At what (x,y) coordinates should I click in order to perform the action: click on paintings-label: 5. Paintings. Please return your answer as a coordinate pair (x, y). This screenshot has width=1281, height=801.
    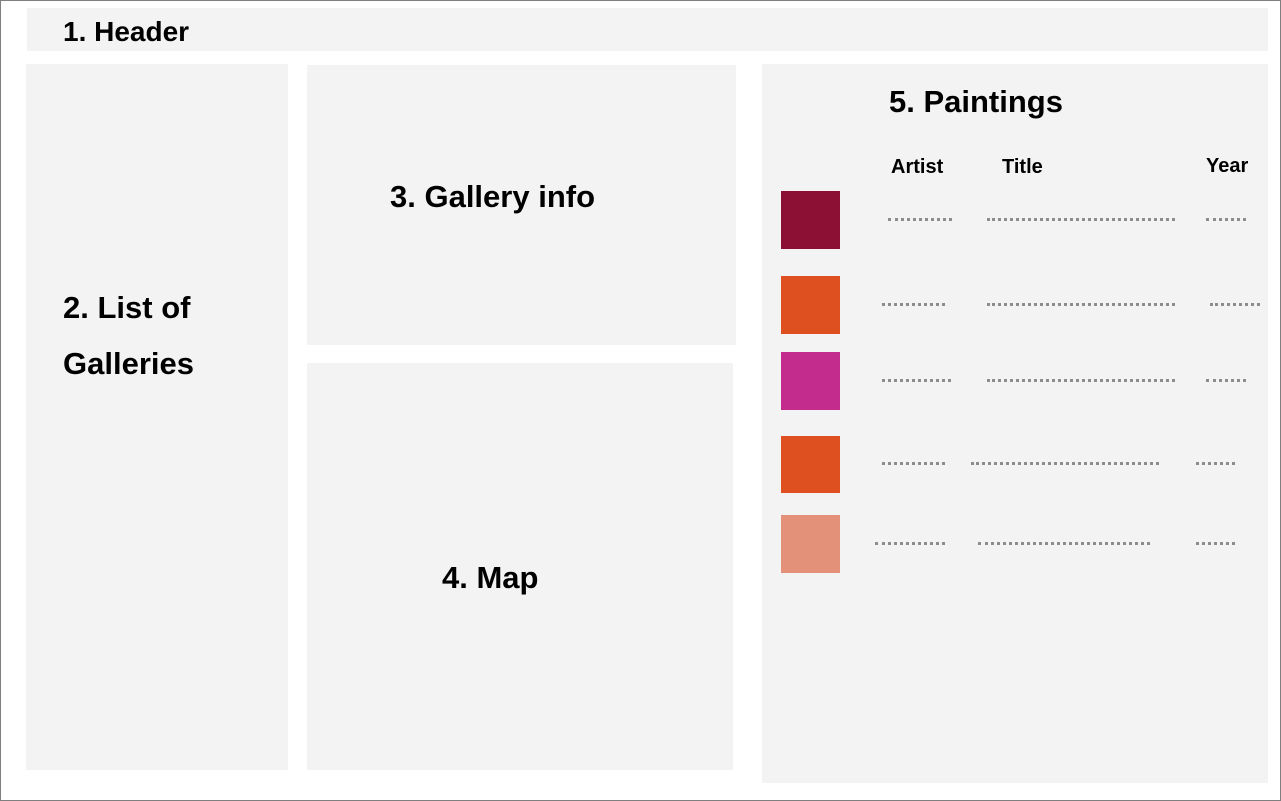
    Looking at the image, I should click on (976, 101).